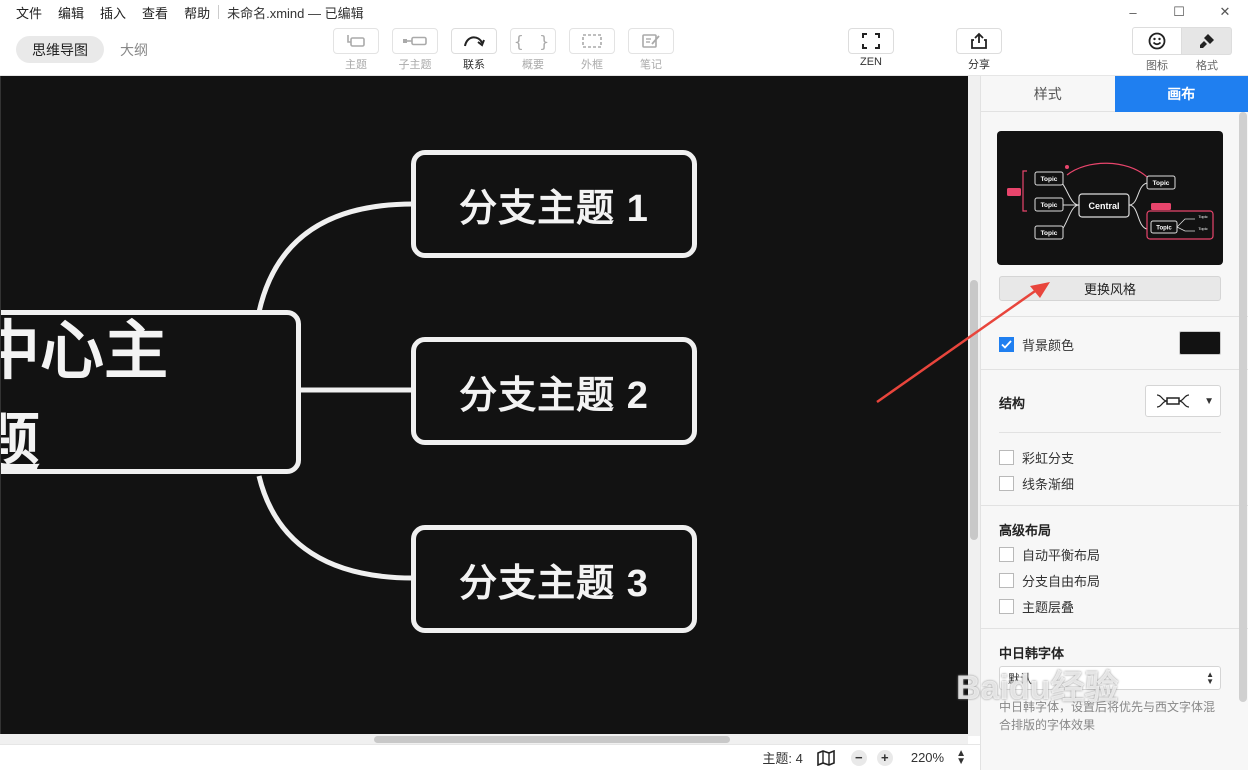 The image size is (1248, 770). I want to click on chevron-down-icon: ▼, so click(1209, 401).